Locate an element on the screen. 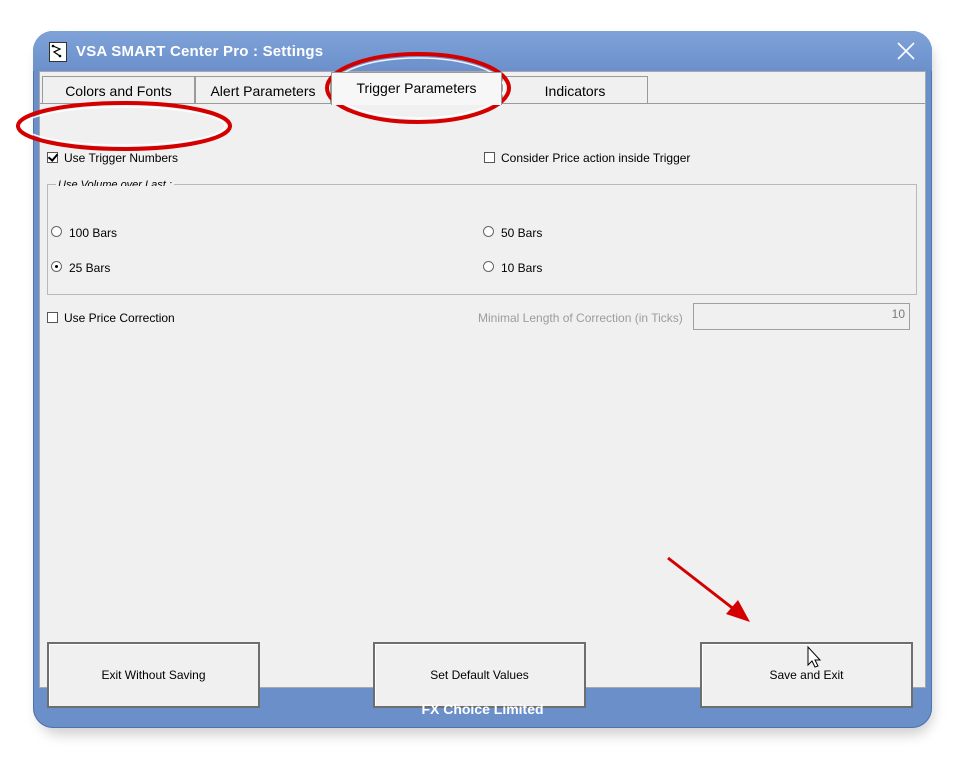 The height and width of the screenshot is (762, 966). tab-label: Trigger Parameters is located at coordinates (416, 88).